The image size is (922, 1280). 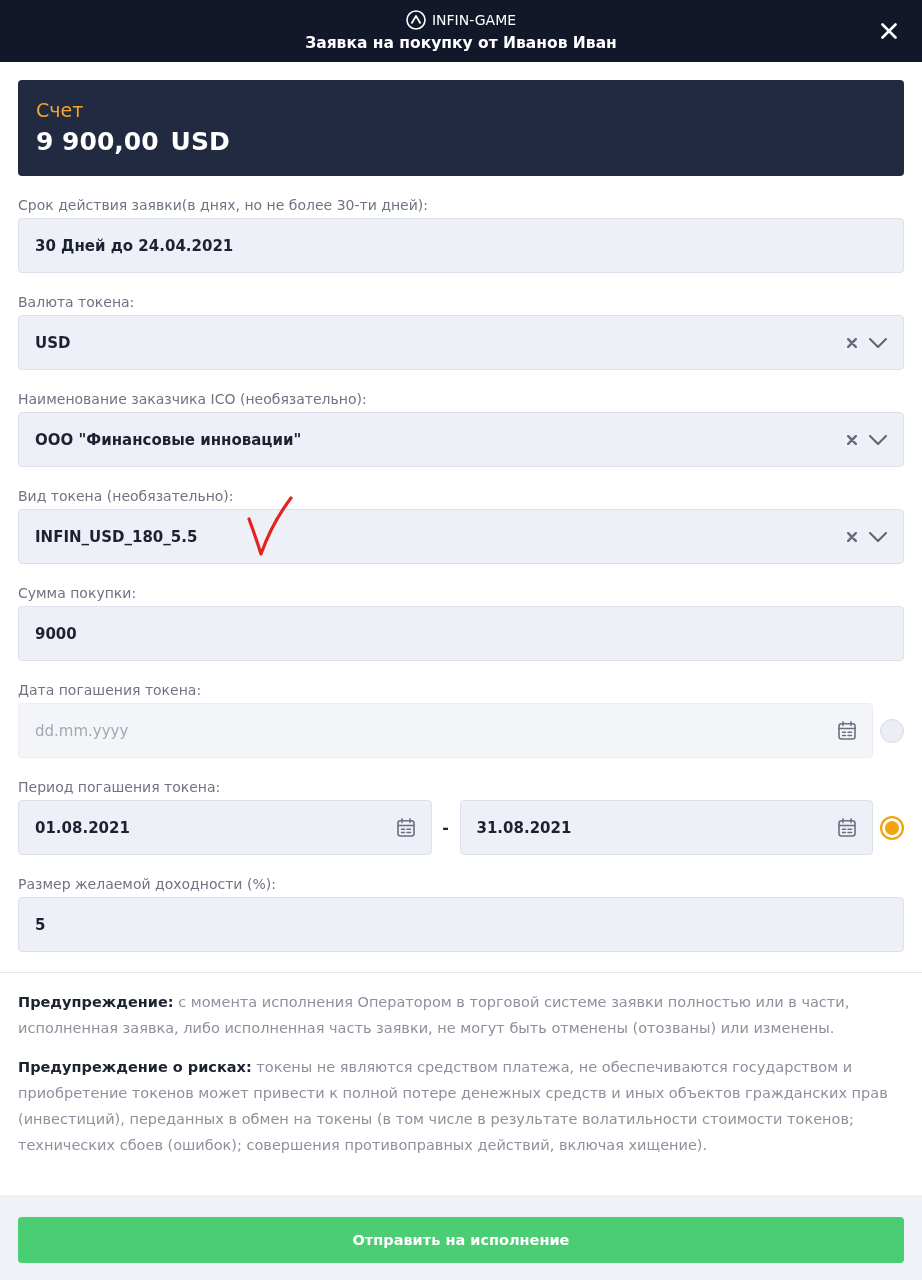 I want to click on radio-button, so click(x=892, y=827).